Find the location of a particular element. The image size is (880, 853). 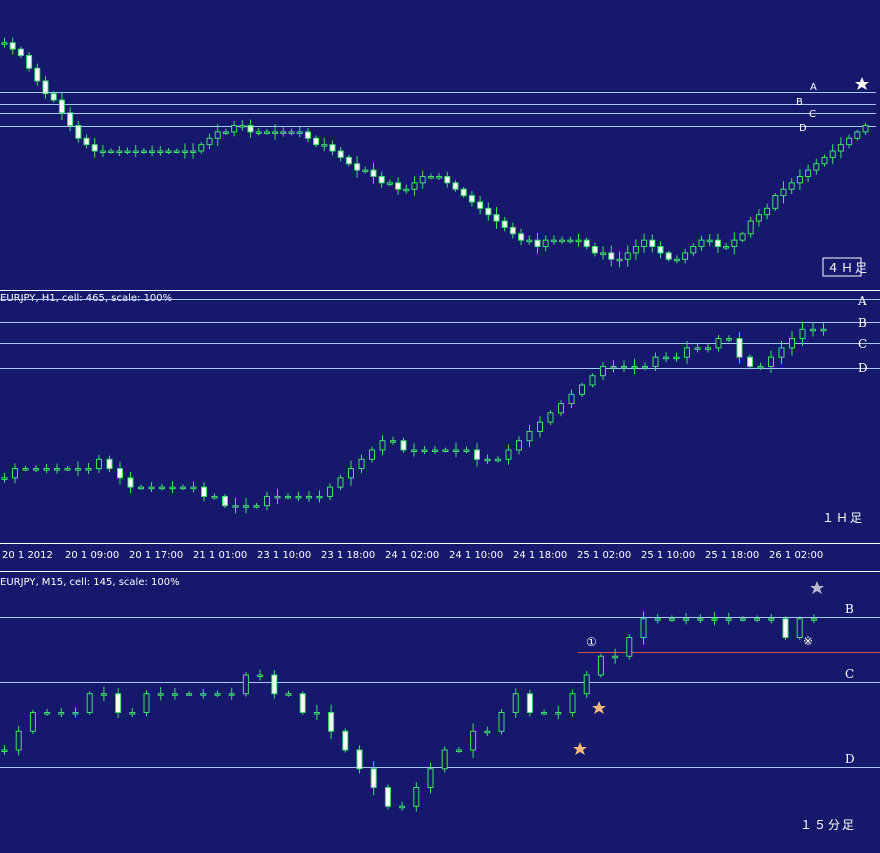

time-axis-label: 24 1 10:00 is located at coordinates (476, 555).